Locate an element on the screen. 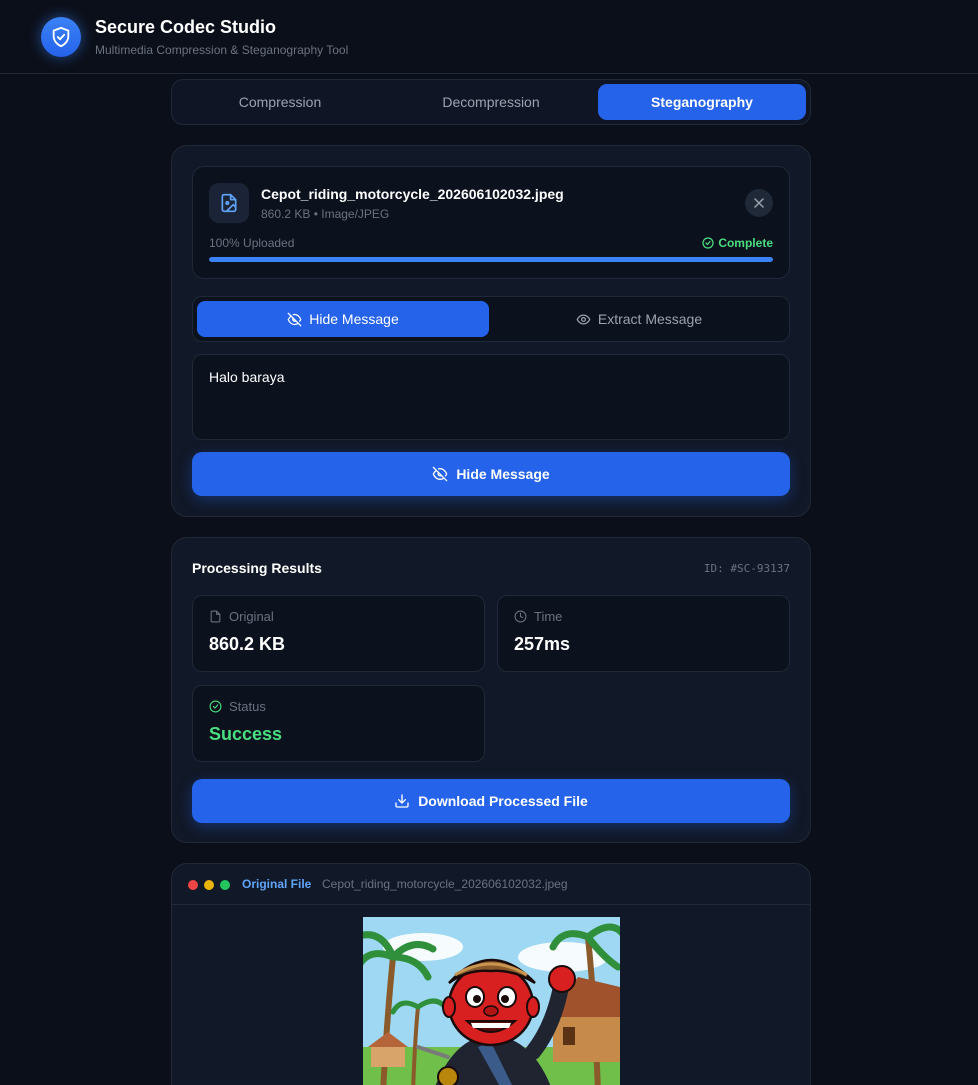 The height and width of the screenshot is (1085, 978). results-title: Processing Results is located at coordinates (257, 568).